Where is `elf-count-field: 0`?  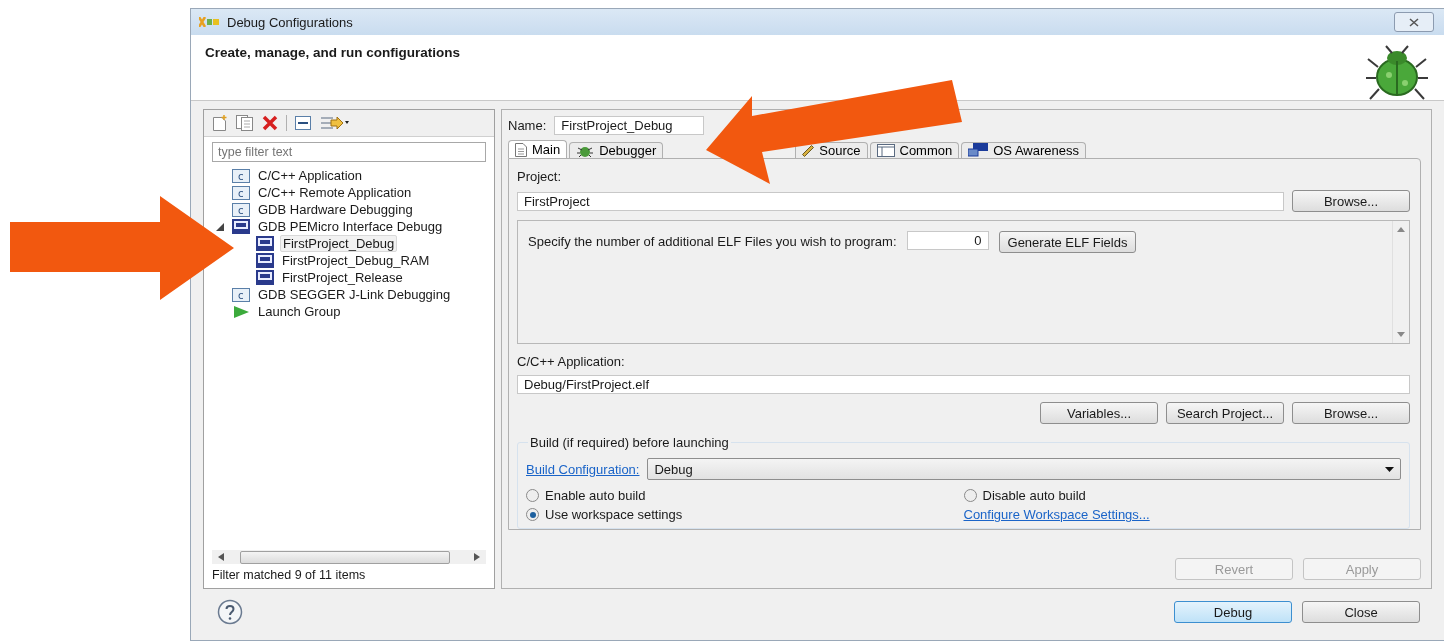 elf-count-field: 0 is located at coordinates (947, 240).